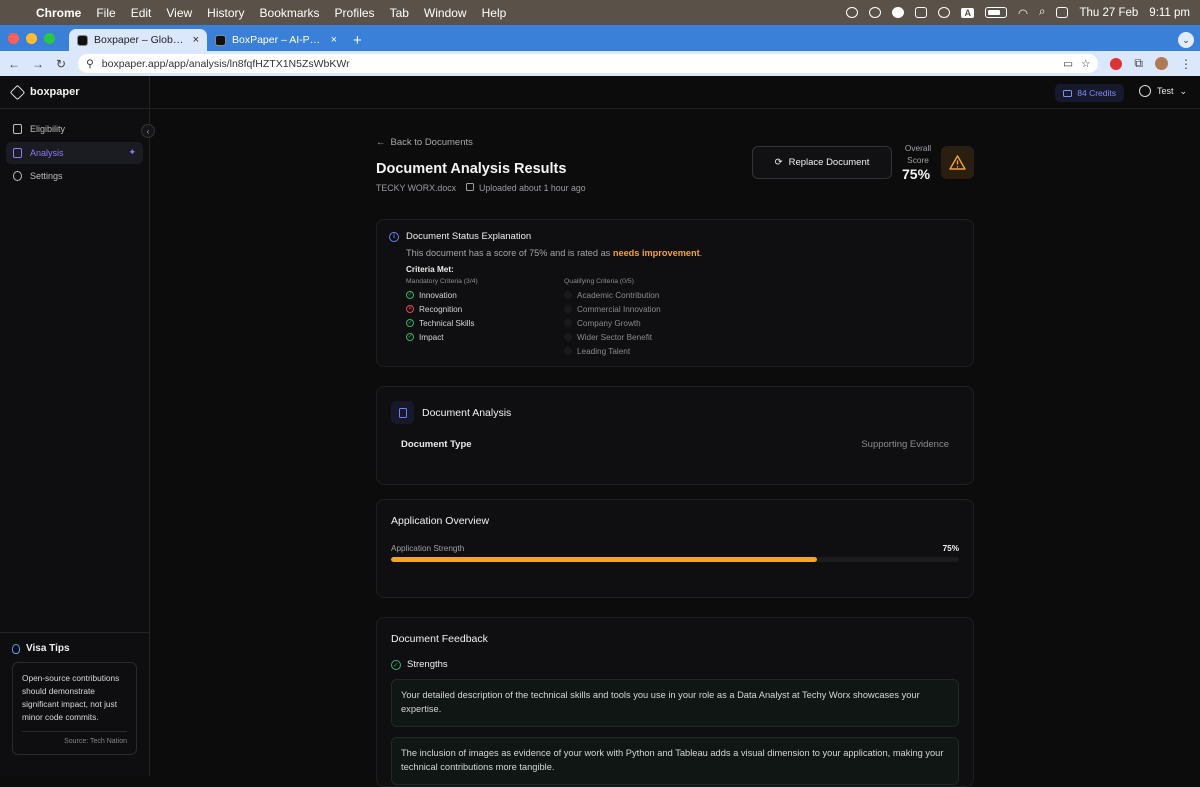 The image size is (1200, 787). Describe the element at coordinates (675, 236) in the screenshot. I see `status-header: i Document Status Explanation` at that location.